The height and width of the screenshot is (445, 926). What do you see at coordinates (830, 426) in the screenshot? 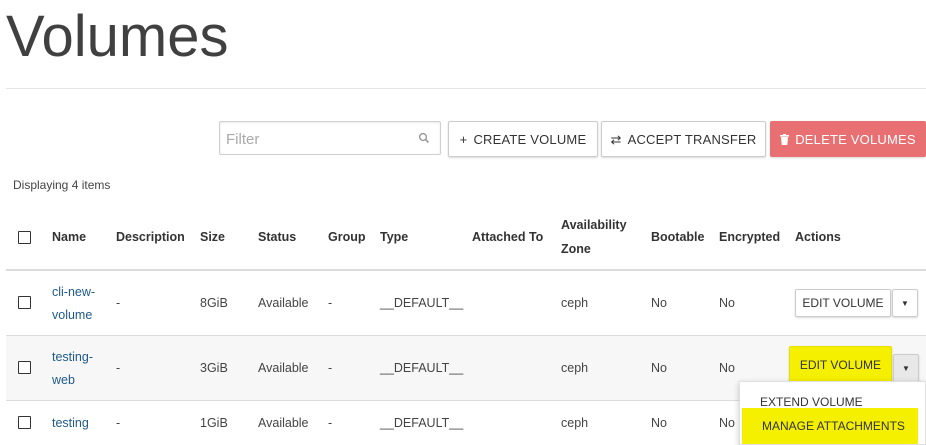
I see `menu-item-manage-attachments: MANAGE ATTACHMENTS` at bounding box center [830, 426].